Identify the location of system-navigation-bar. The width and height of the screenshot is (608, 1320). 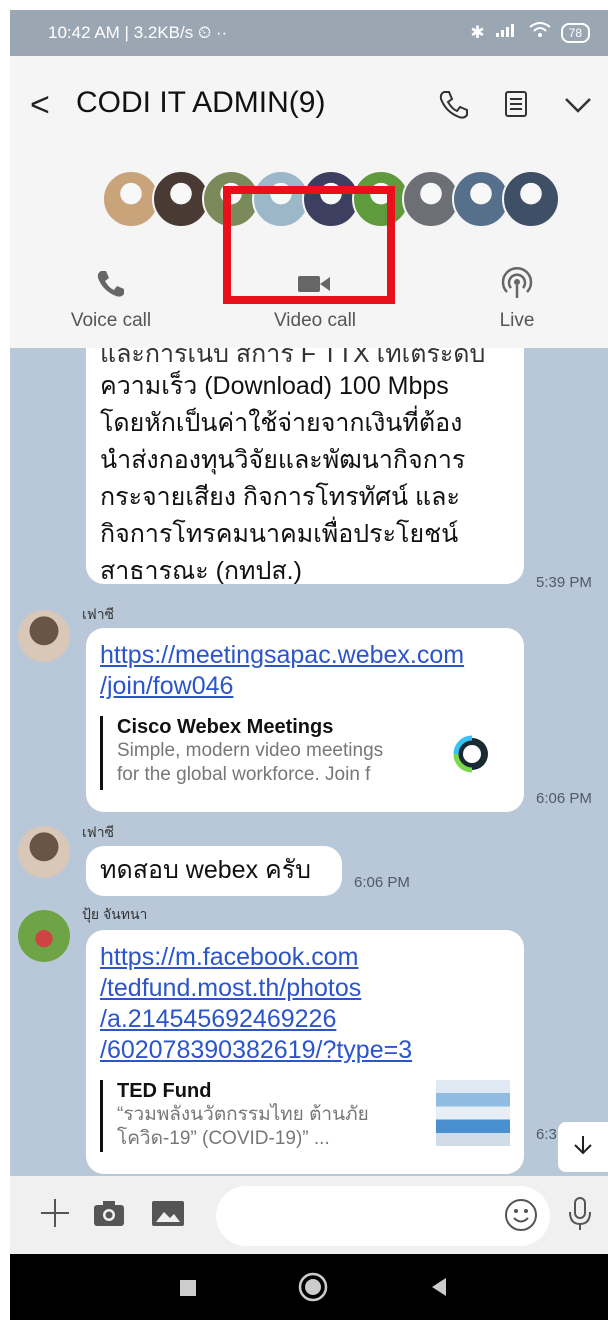
(309, 1287).